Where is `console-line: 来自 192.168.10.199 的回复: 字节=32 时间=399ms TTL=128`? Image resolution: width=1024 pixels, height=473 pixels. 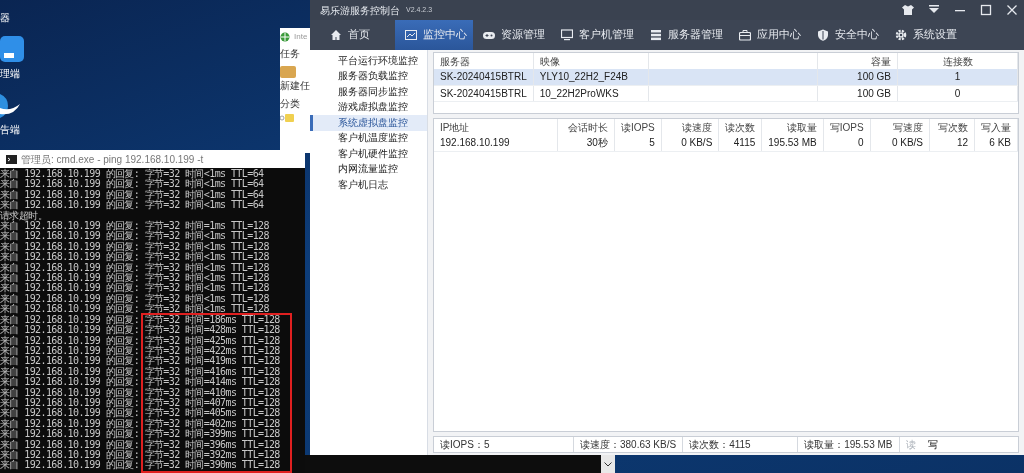
console-line: 来自 192.168.10.199 的回复: 字节=32 时间=399ms TTL=128 is located at coordinates (140, 434).